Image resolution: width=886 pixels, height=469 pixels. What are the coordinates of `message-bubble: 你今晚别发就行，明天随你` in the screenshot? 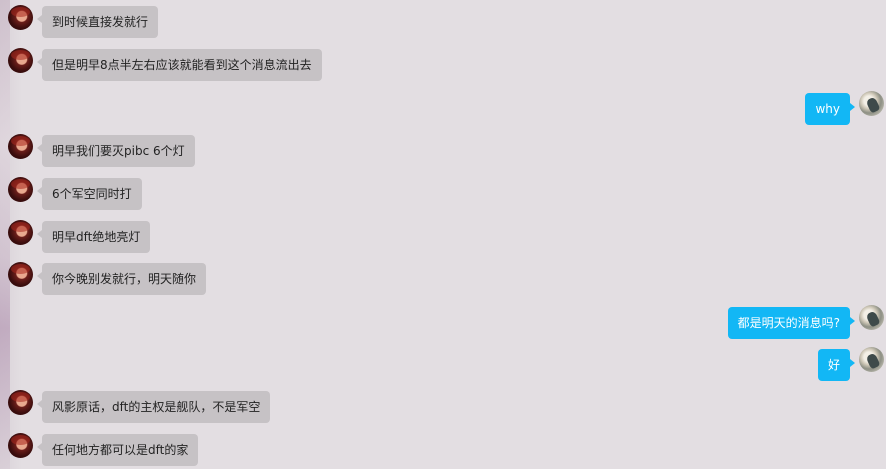 It's located at (121, 279).